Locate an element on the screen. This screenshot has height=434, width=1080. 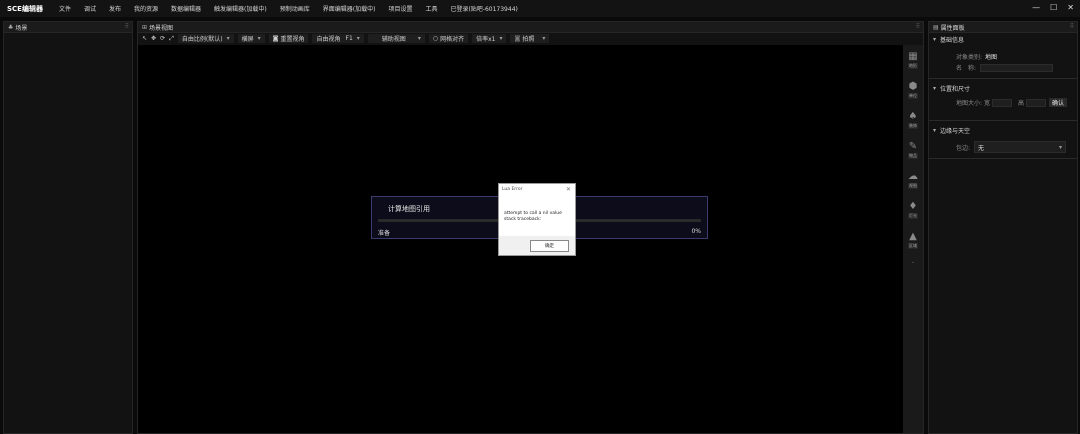
capture-dropdown: ◙ 拍照 ▾ is located at coordinates (530, 38).